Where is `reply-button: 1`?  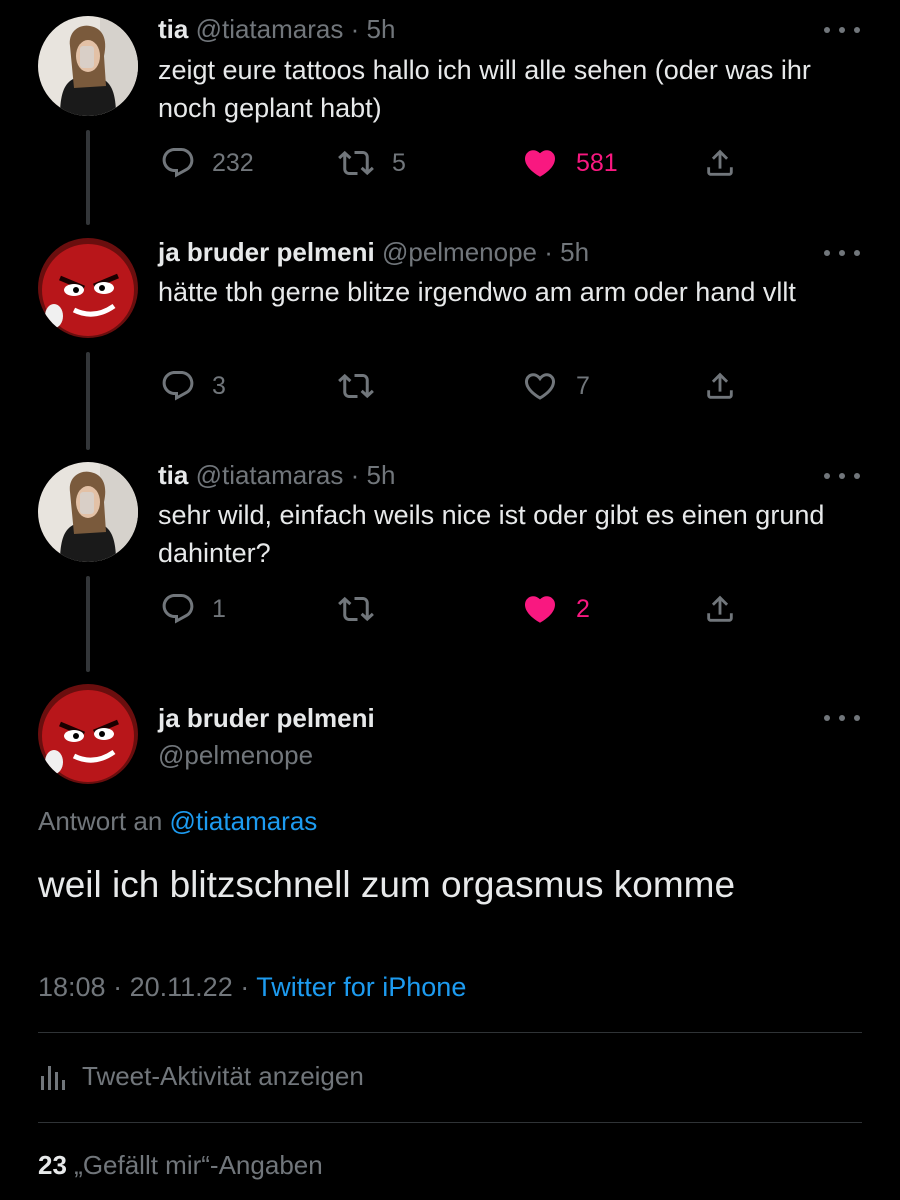
reply-button: 1 is located at coordinates (193, 609).